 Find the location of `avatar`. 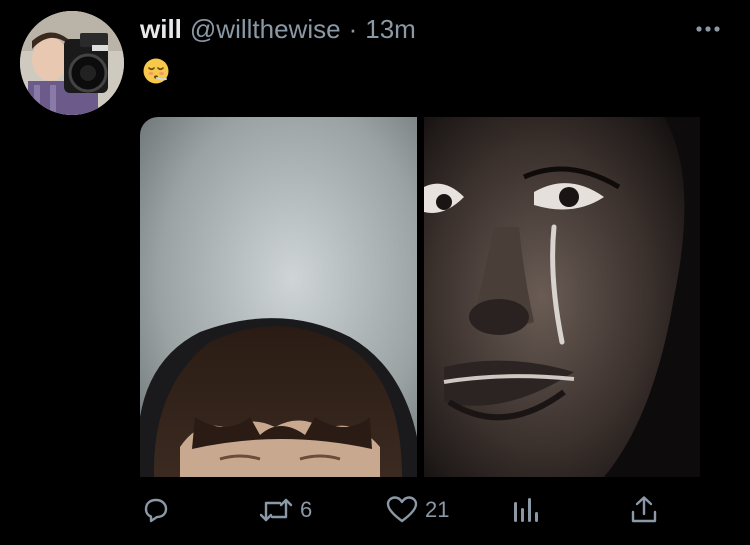

avatar is located at coordinates (72, 63).